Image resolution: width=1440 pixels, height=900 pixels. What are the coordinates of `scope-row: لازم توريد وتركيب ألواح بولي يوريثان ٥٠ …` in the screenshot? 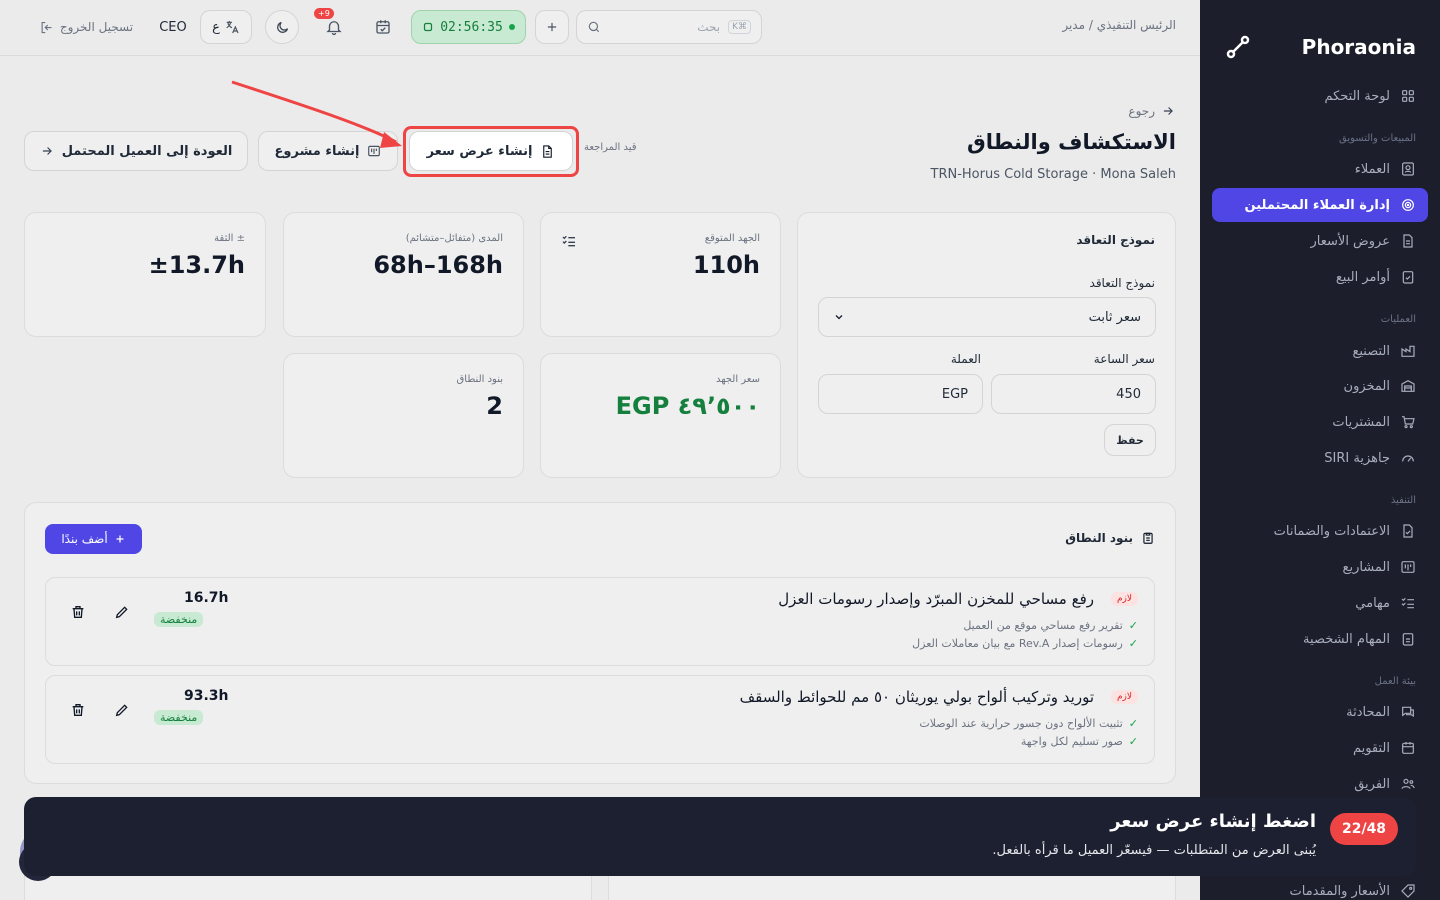 It's located at (600, 719).